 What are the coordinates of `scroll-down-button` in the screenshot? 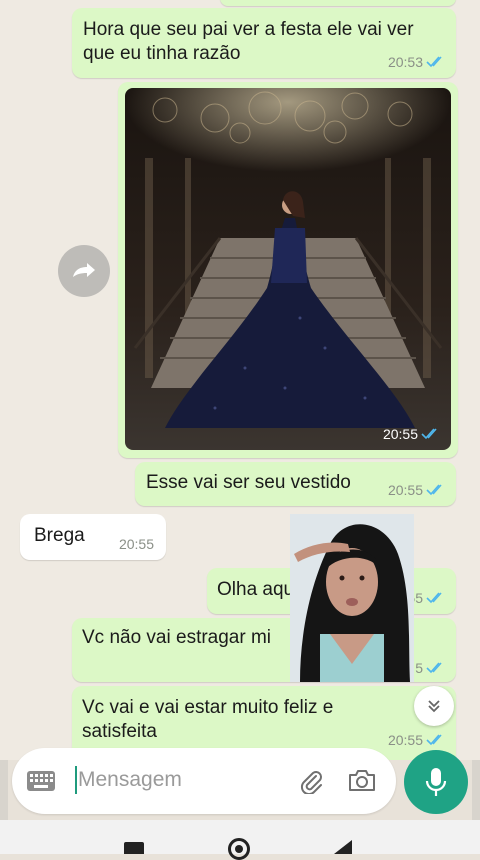 It's located at (434, 706).